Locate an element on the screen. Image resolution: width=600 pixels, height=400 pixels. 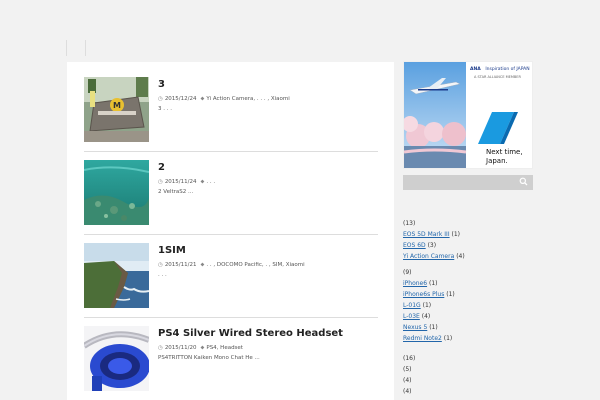
category-link: L-03E is located at coordinates (411, 316).